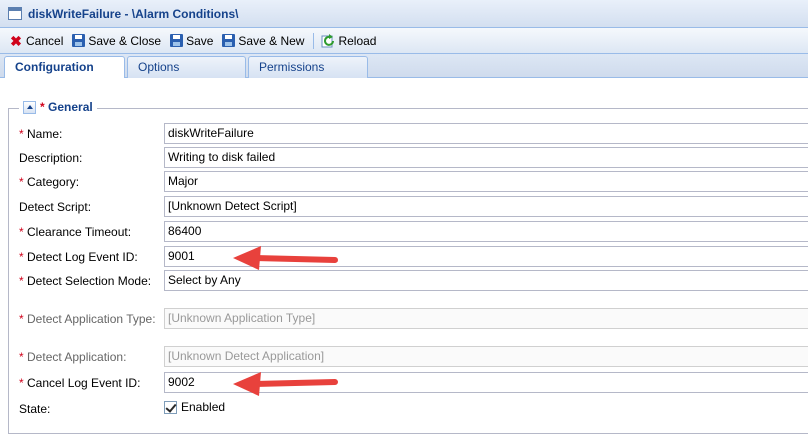  What do you see at coordinates (75, 232) in the screenshot?
I see `clearance-timeout-label: * Clearance Timeout:` at bounding box center [75, 232].